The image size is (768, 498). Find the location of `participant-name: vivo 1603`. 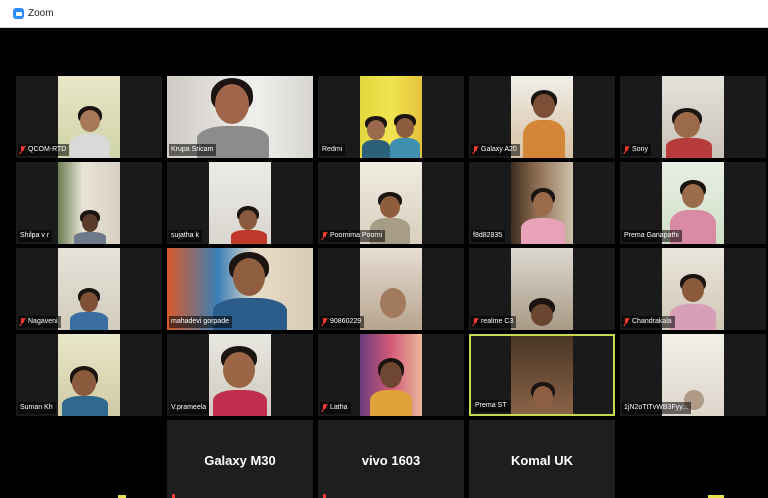

participant-name: vivo 1603 is located at coordinates (391, 460).